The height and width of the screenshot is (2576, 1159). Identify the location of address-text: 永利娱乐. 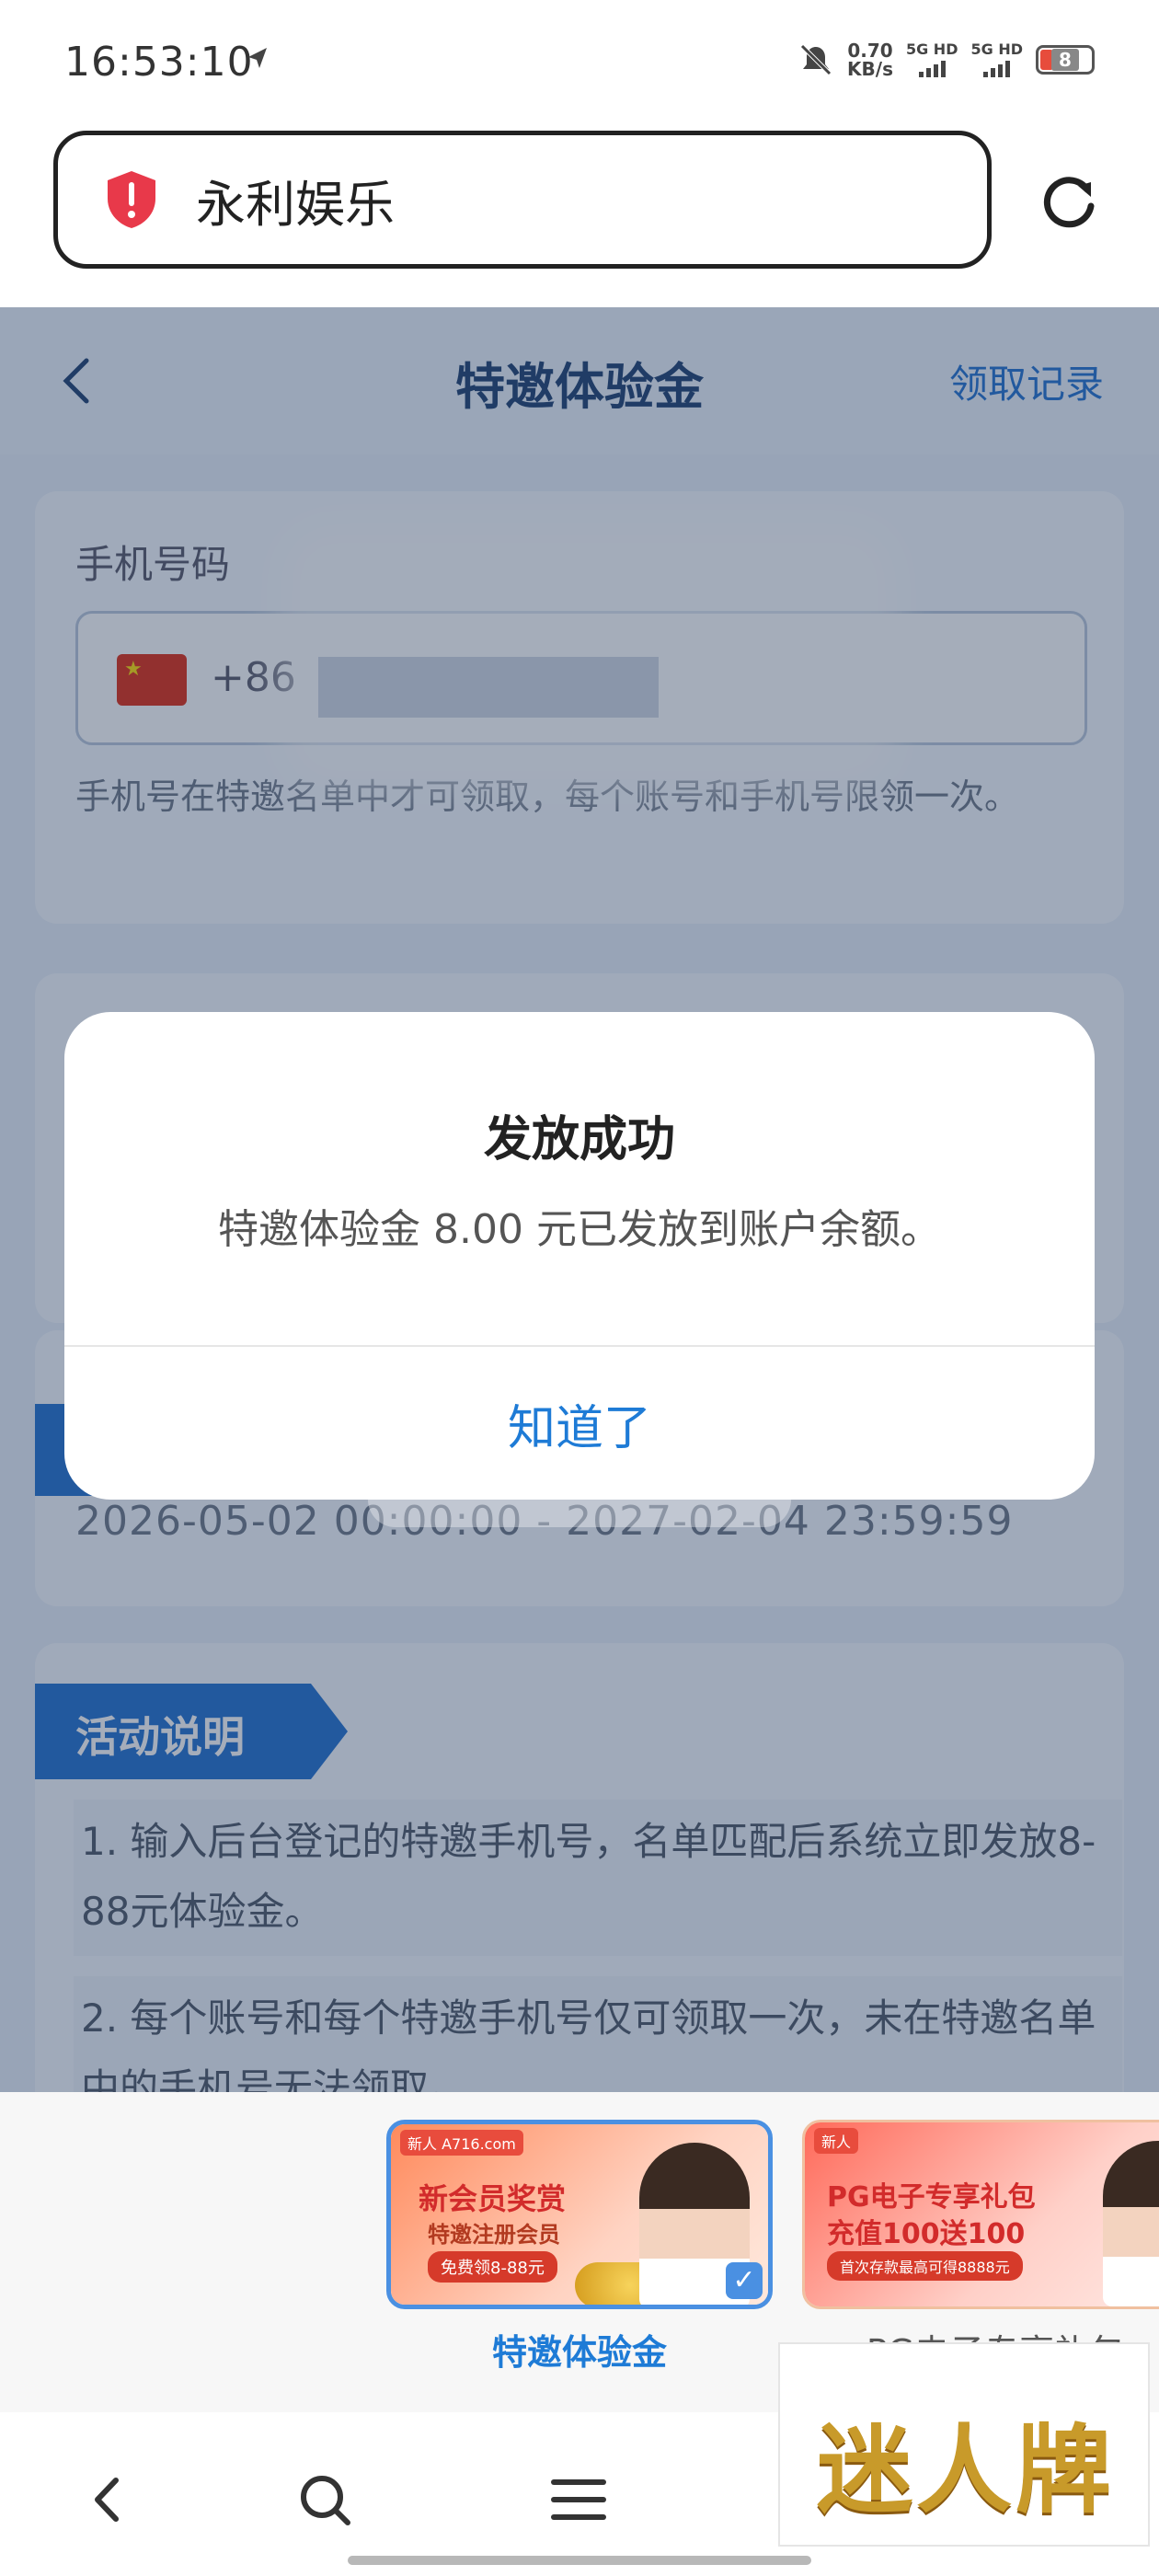
(295, 204).